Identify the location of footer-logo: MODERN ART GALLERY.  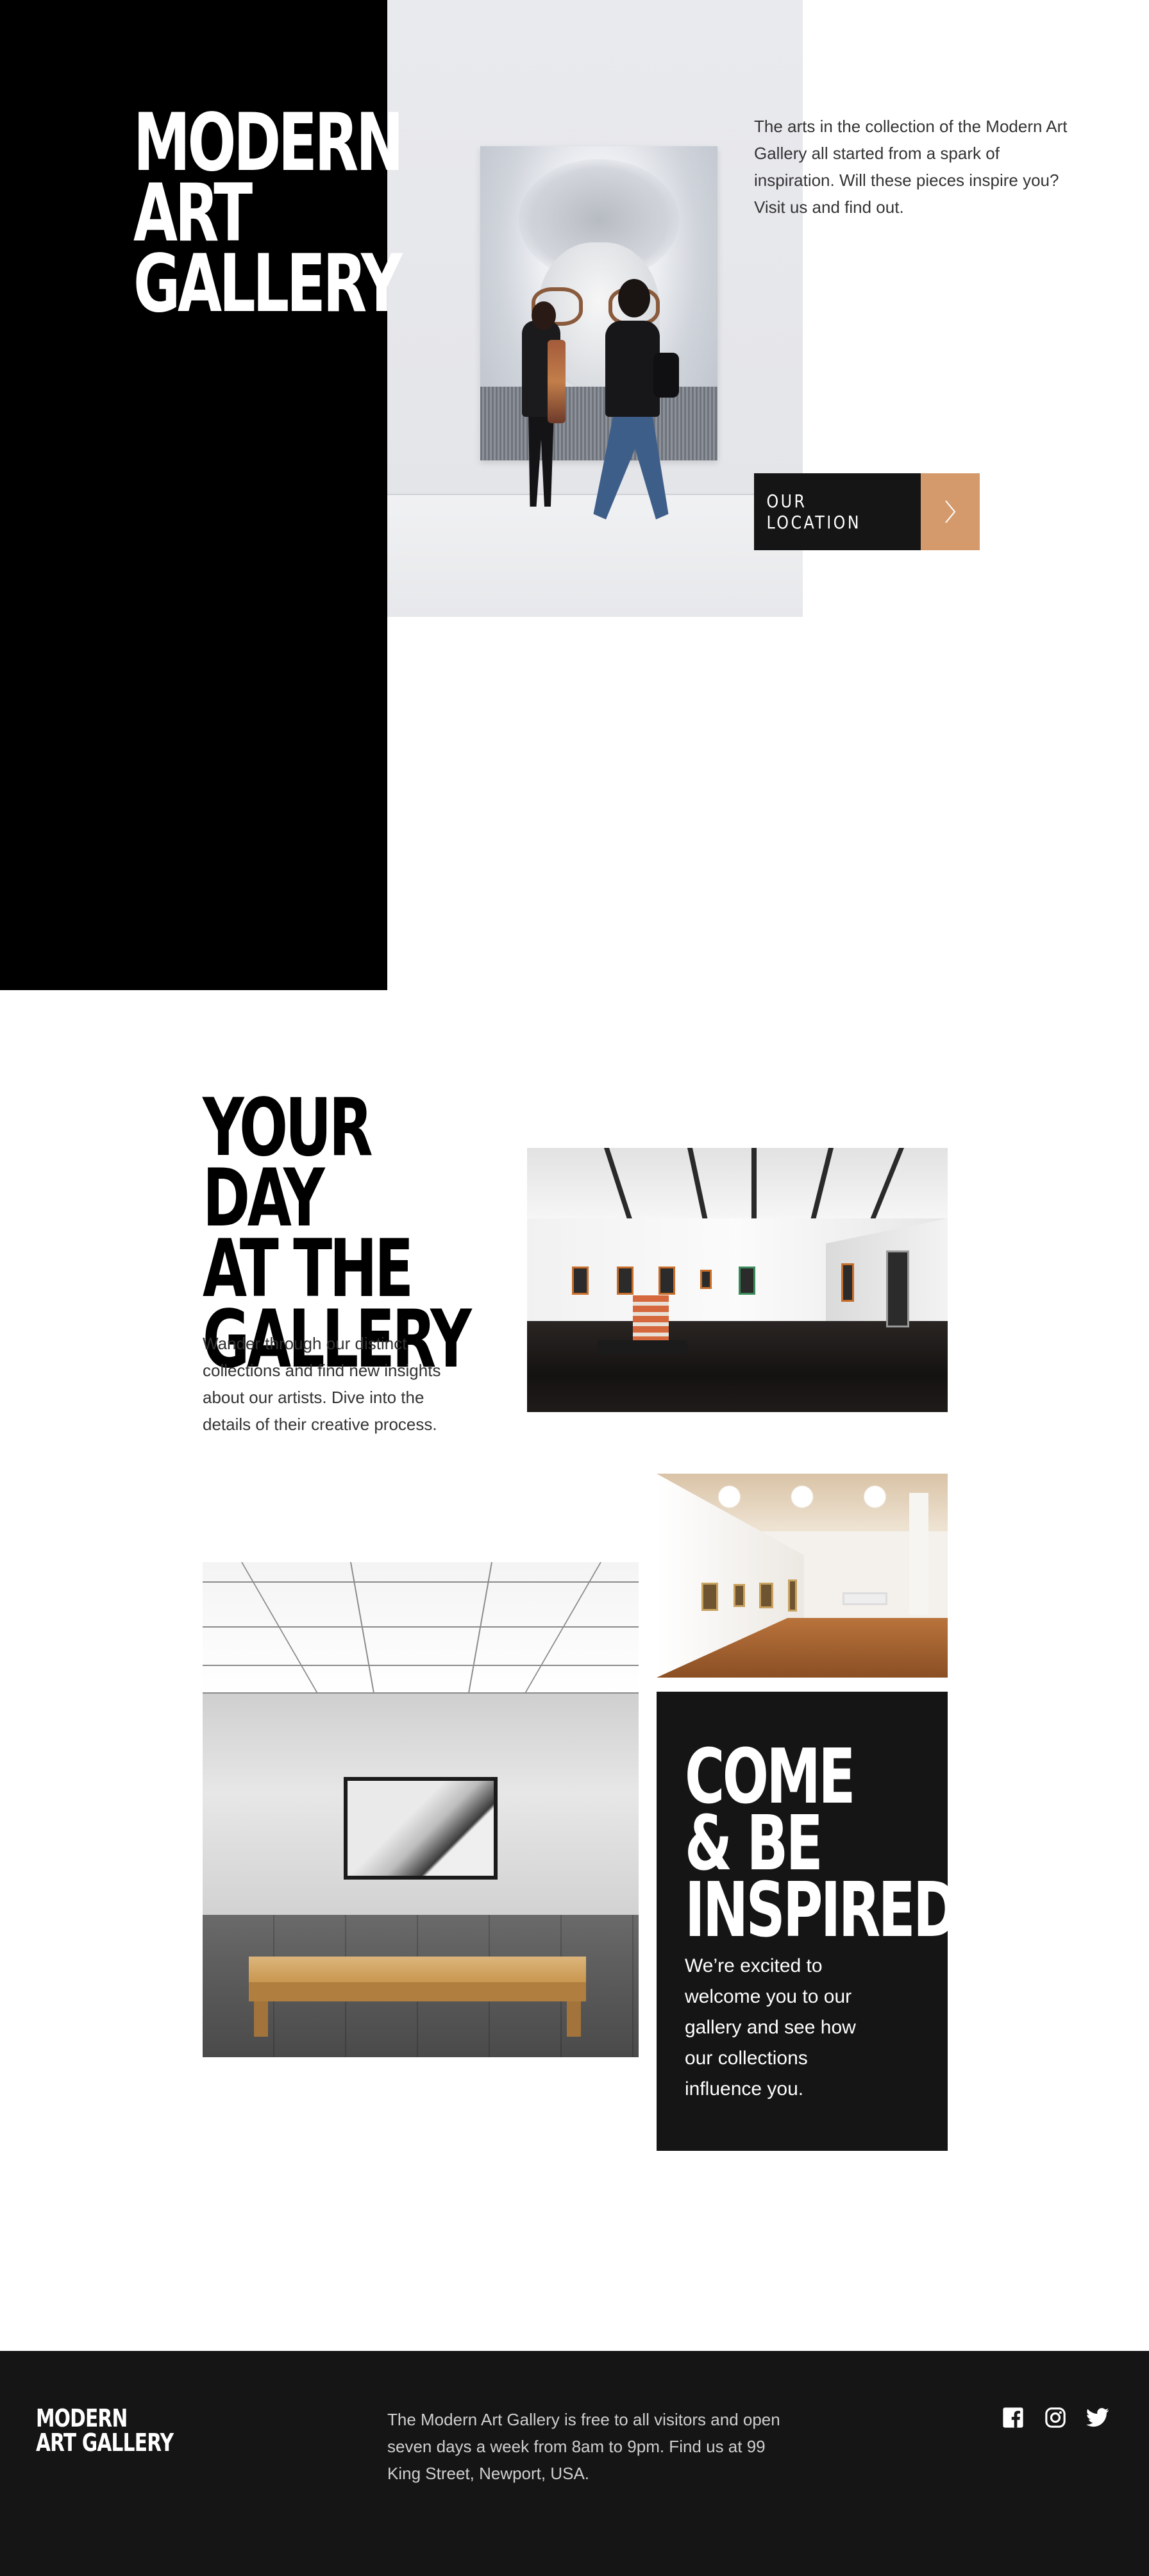
(111, 2430).